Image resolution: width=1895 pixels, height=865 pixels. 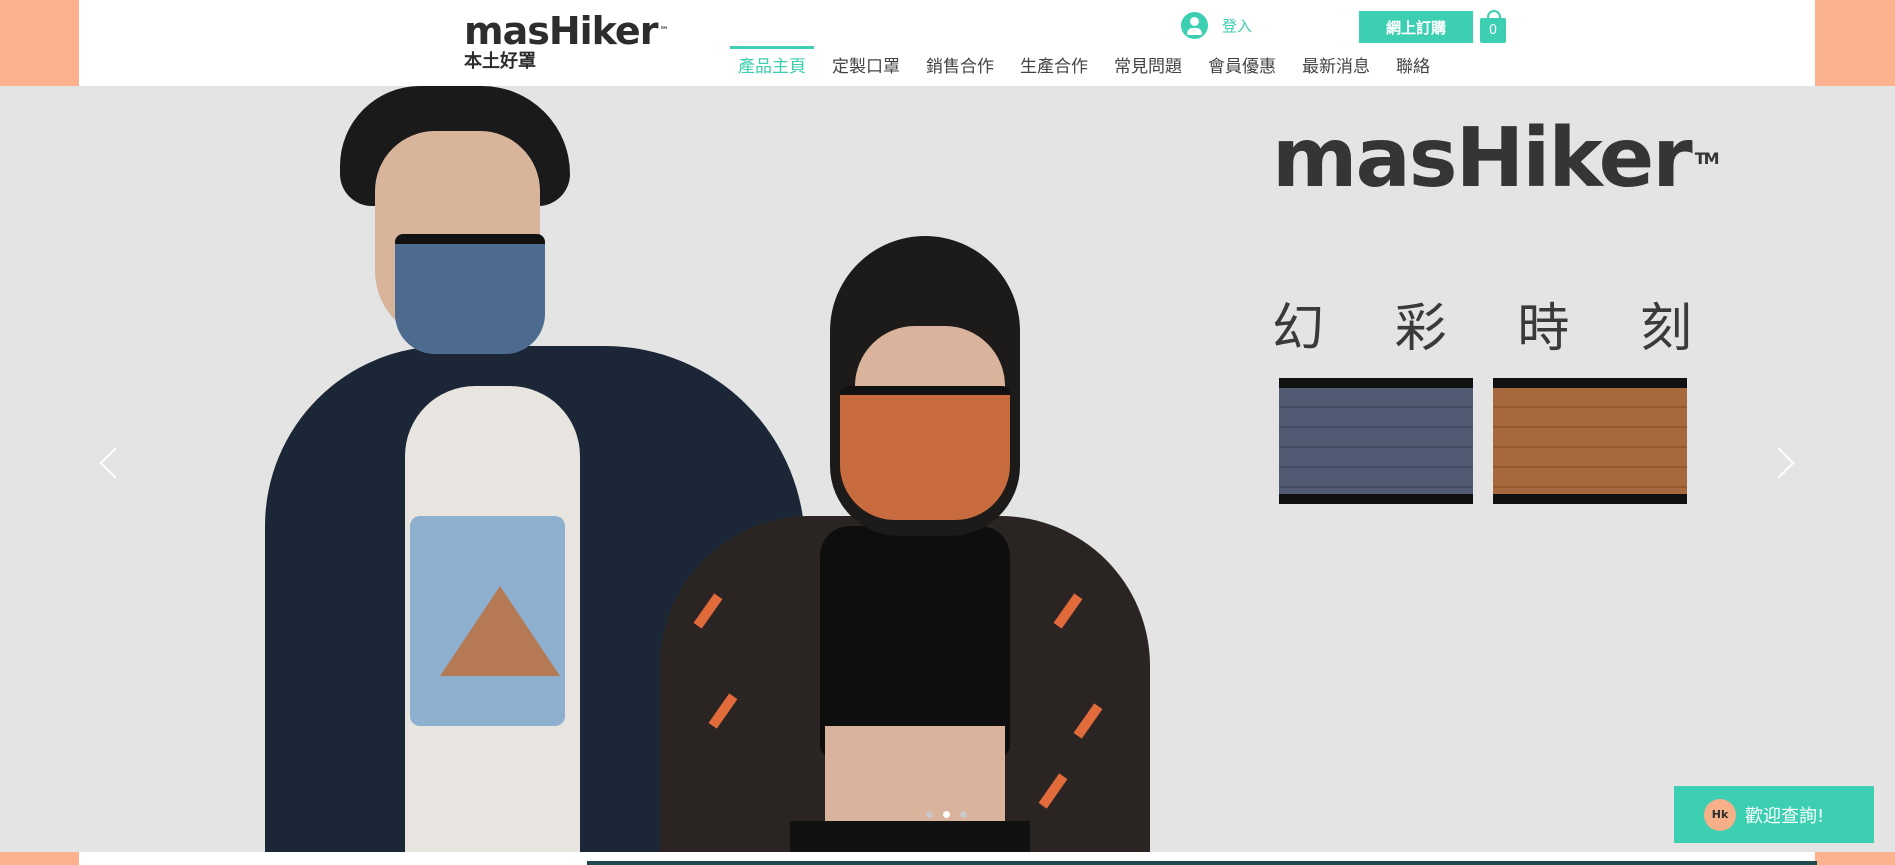 What do you see at coordinates (1785, 816) in the screenshot?
I see `chat-label: 歡迎查詢!` at bounding box center [1785, 816].